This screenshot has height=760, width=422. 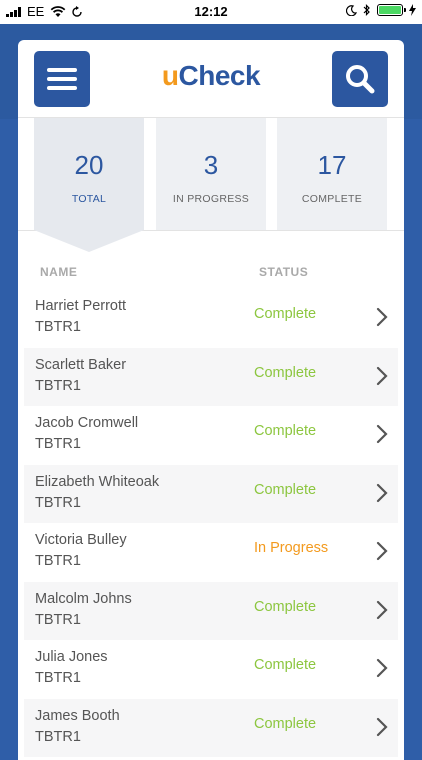 What do you see at coordinates (211, 552) in the screenshot?
I see `list-item: Victoria Bulley TBTR1 In Progress` at bounding box center [211, 552].